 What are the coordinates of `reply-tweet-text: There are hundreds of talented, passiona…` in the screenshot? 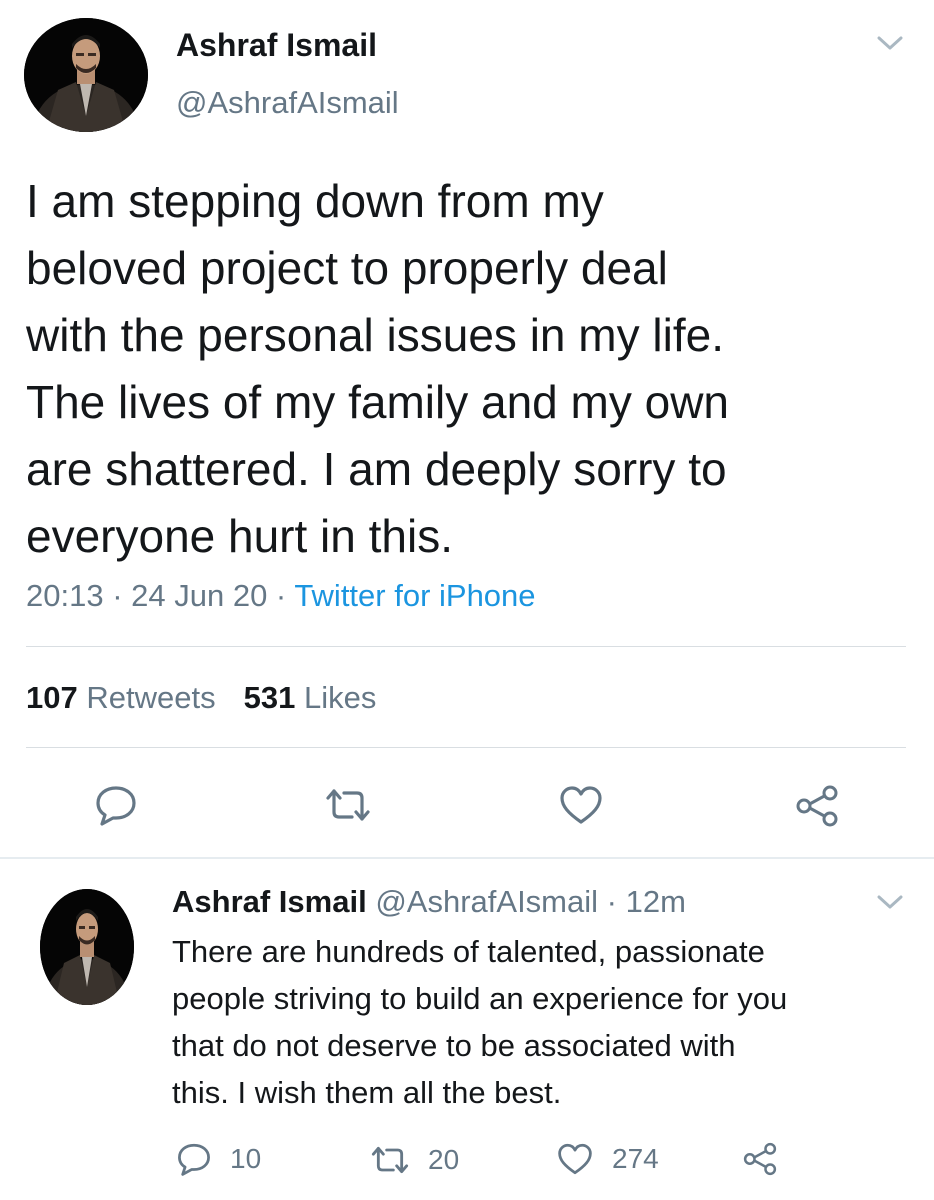 It's located at (480, 1022).